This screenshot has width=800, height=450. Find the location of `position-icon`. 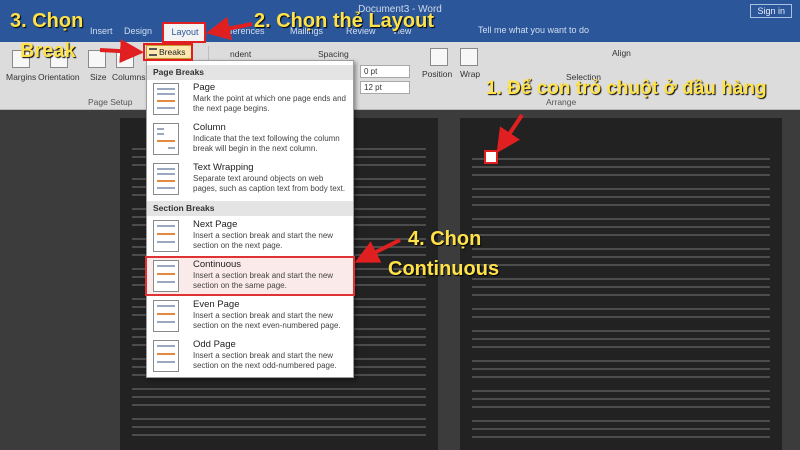

position-icon is located at coordinates (439, 57).